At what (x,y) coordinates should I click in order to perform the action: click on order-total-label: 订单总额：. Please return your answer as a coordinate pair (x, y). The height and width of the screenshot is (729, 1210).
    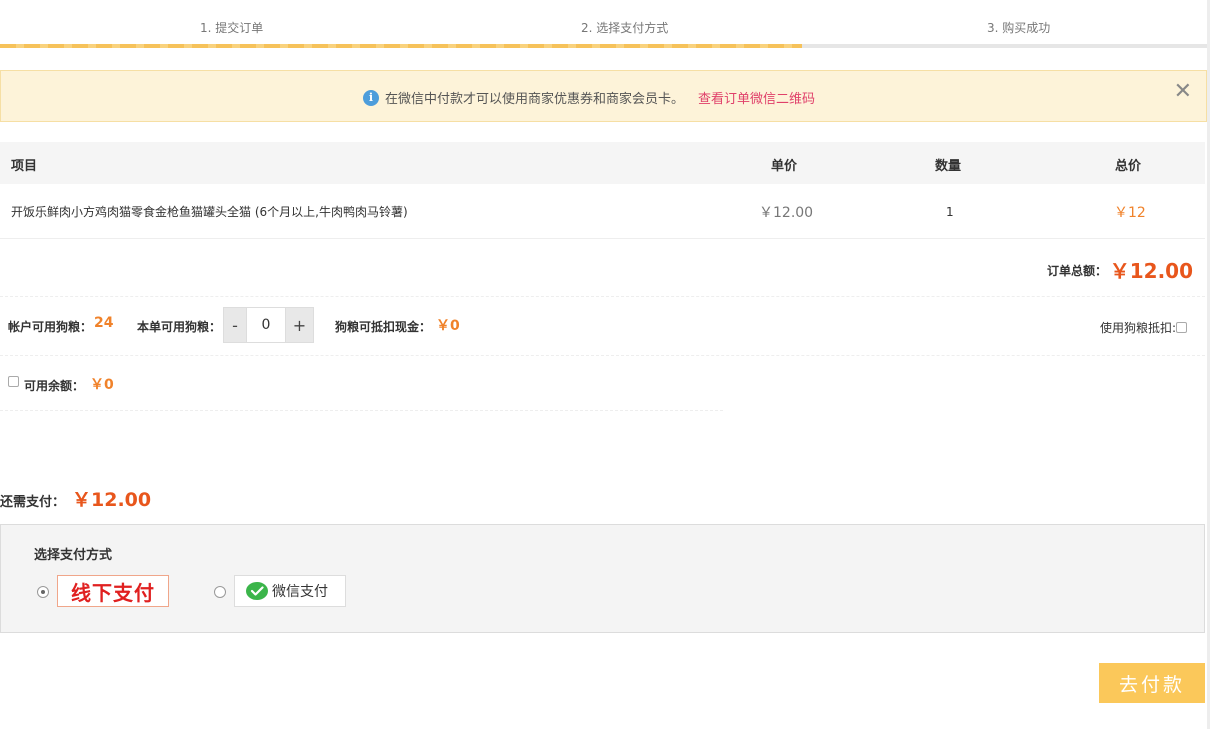
    Looking at the image, I should click on (1076, 271).